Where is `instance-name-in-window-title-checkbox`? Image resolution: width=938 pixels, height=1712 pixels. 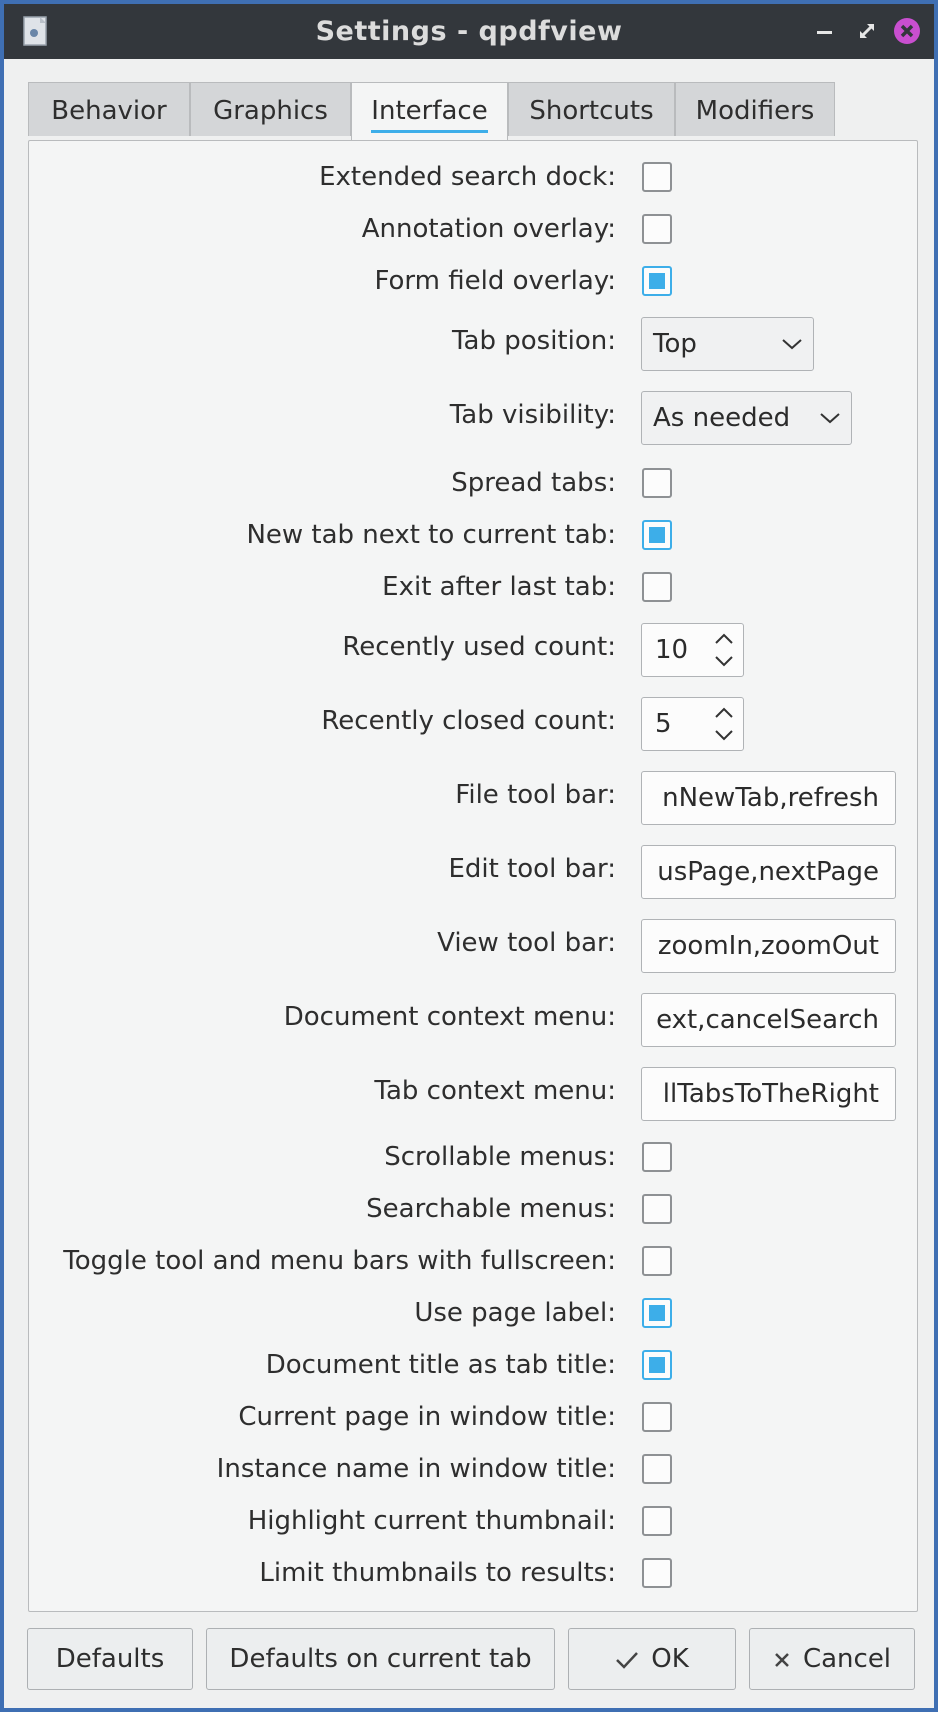 instance-name-in-window-title-checkbox is located at coordinates (657, 1469).